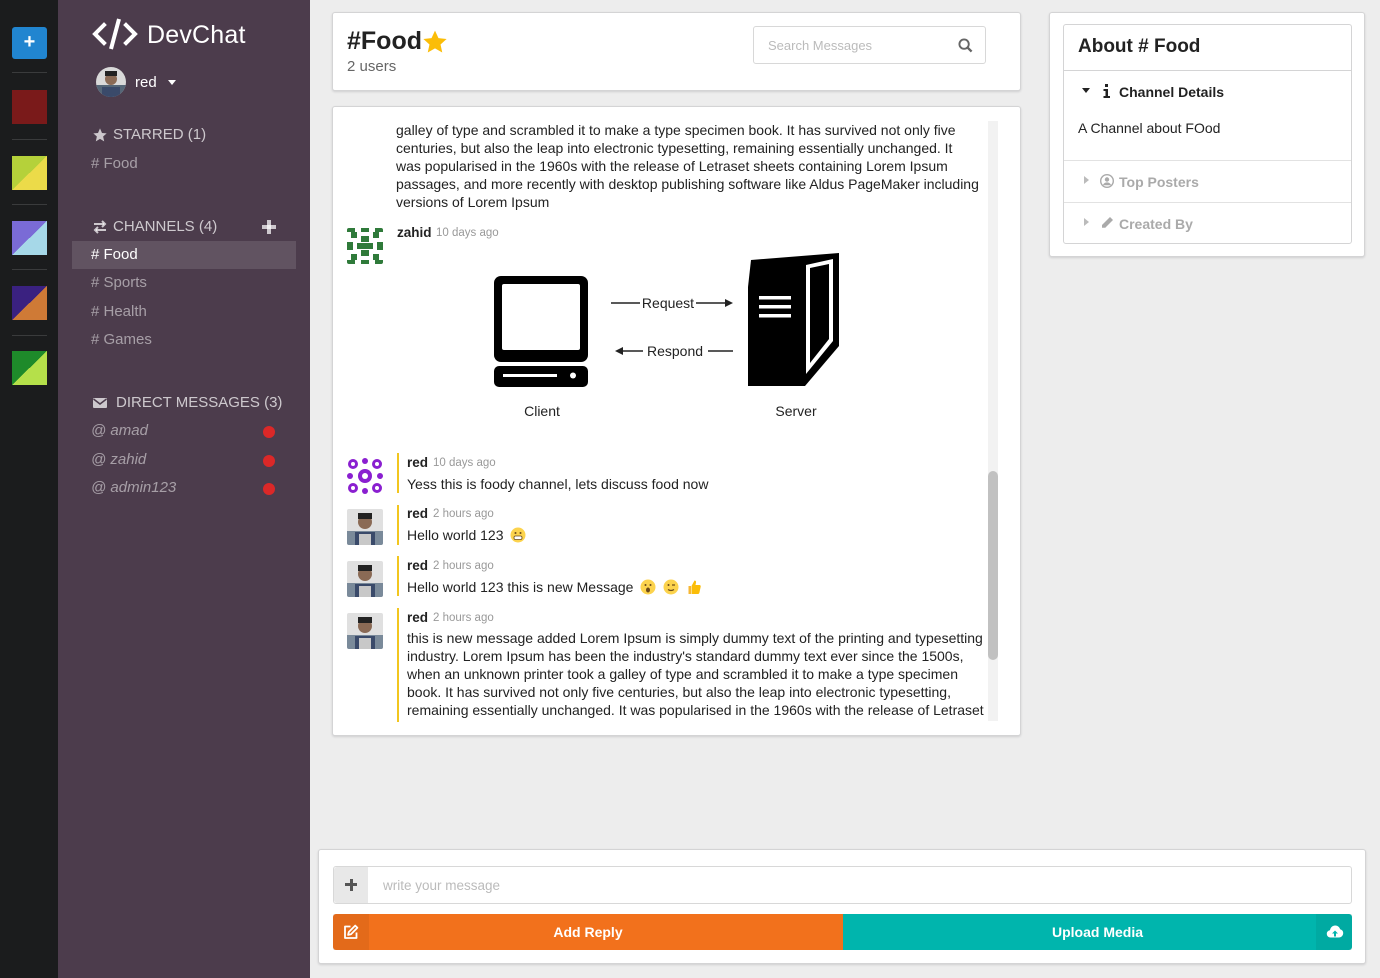 The height and width of the screenshot is (978, 1380). Describe the element at coordinates (160, 134) in the screenshot. I see `starred-title: STARRED (1)` at that location.